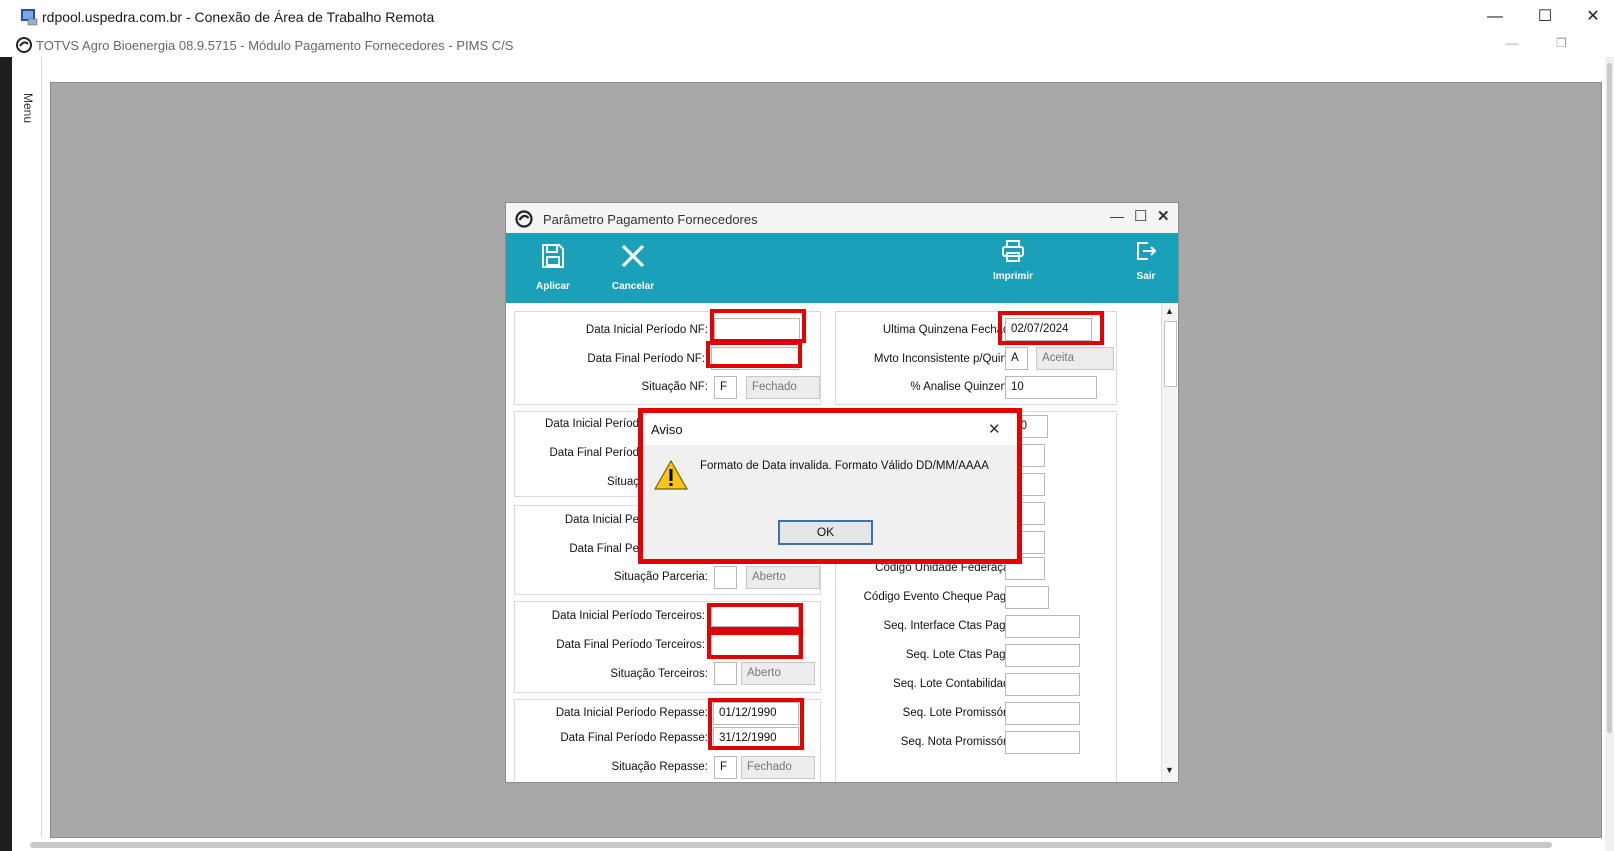  Describe the element at coordinates (1051, 328) in the screenshot. I see `highlight-quinzena` at that location.